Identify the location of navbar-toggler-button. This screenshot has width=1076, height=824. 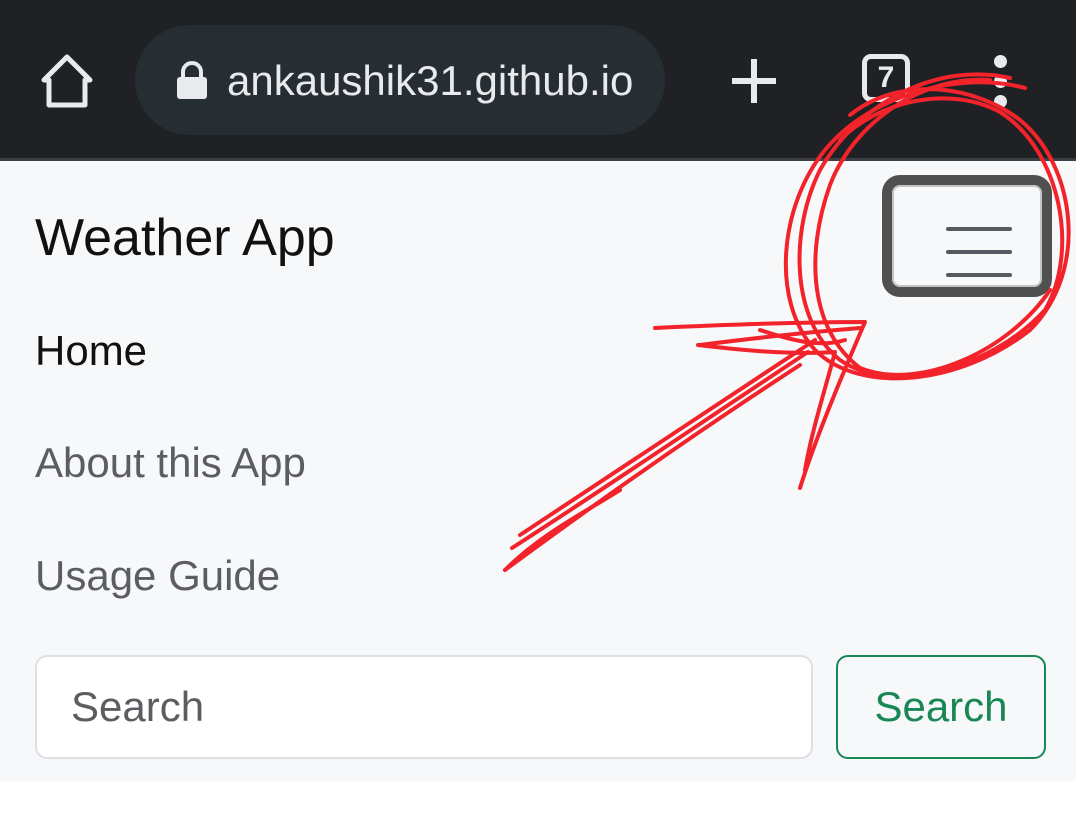
(967, 236).